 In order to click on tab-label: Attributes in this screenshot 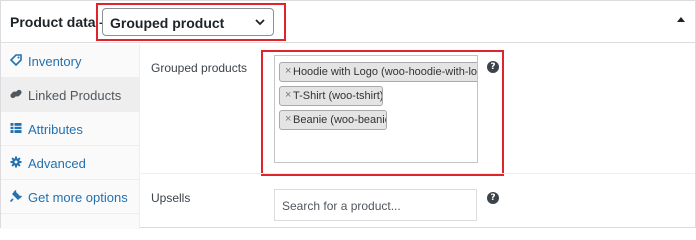, I will do `click(55, 129)`.